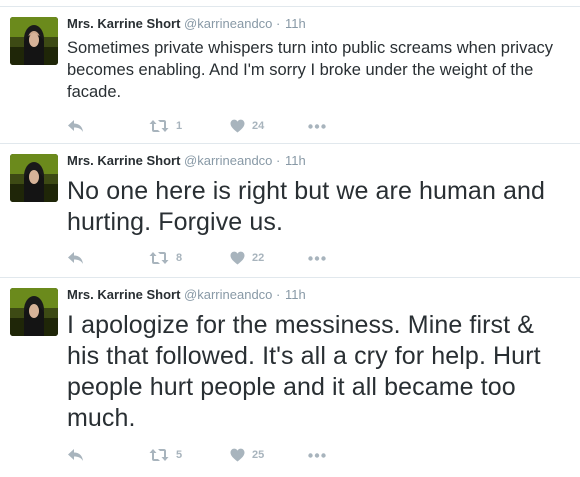 The width and height of the screenshot is (580, 477). Describe the element at coordinates (247, 455) in the screenshot. I see `like-button: 25` at that location.